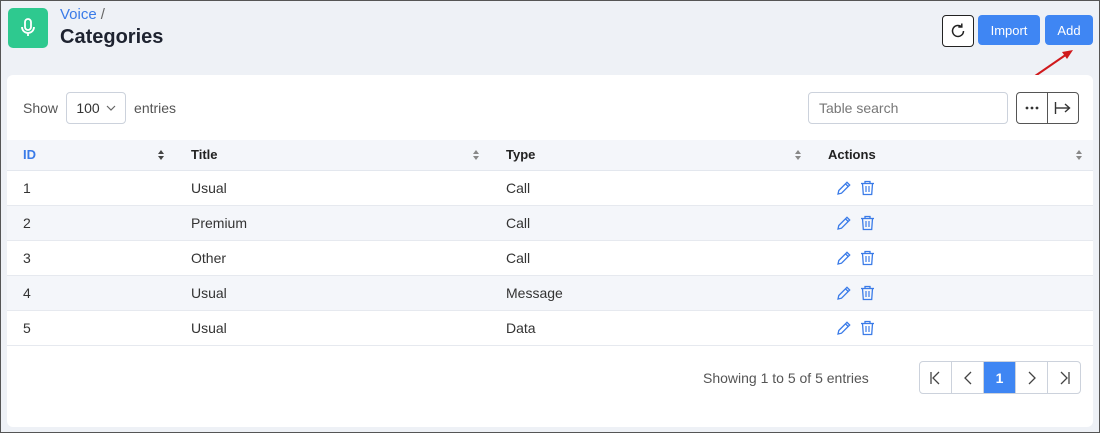 The width and height of the screenshot is (1100, 433). Describe the element at coordinates (112, 37) in the screenshot. I see `page-title: Categories` at that location.